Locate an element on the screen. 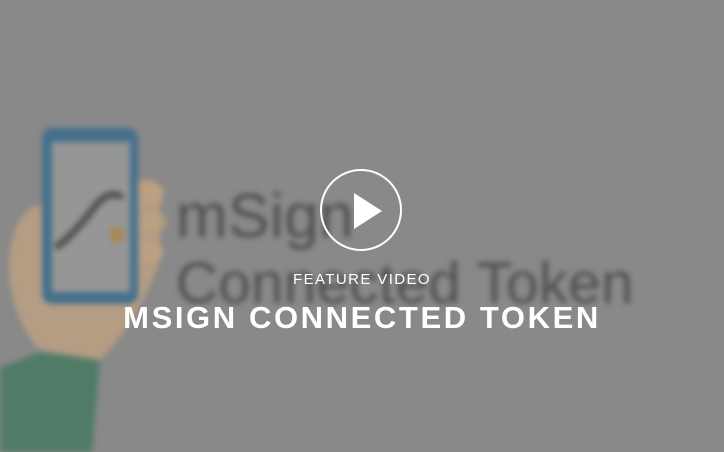 The width and height of the screenshot is (724, 452). video-title: MSIGN CONNECTED TOKEN is located at coordinates (362, 317).